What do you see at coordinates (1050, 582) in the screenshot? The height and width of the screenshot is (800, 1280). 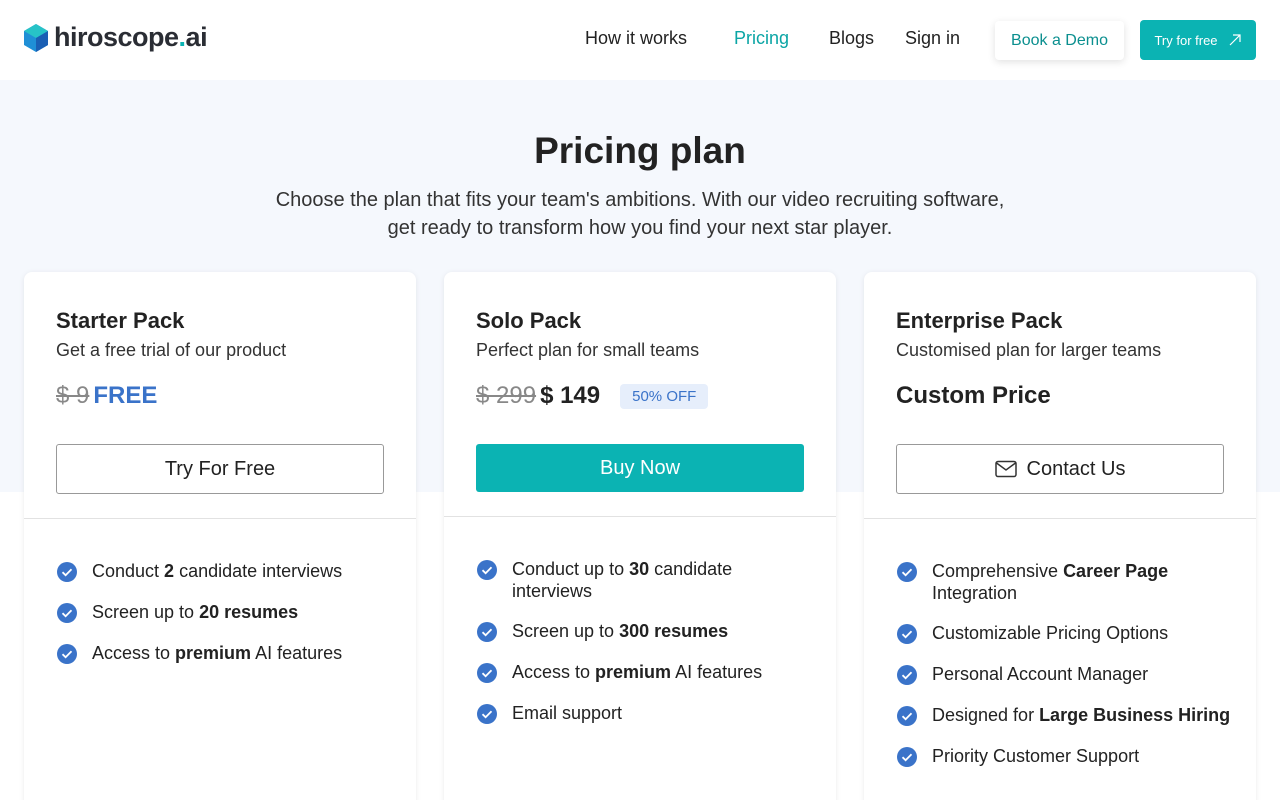 I see `feature-text: Comprehensive Career Page Integration` at bounding box center [1050, 582].